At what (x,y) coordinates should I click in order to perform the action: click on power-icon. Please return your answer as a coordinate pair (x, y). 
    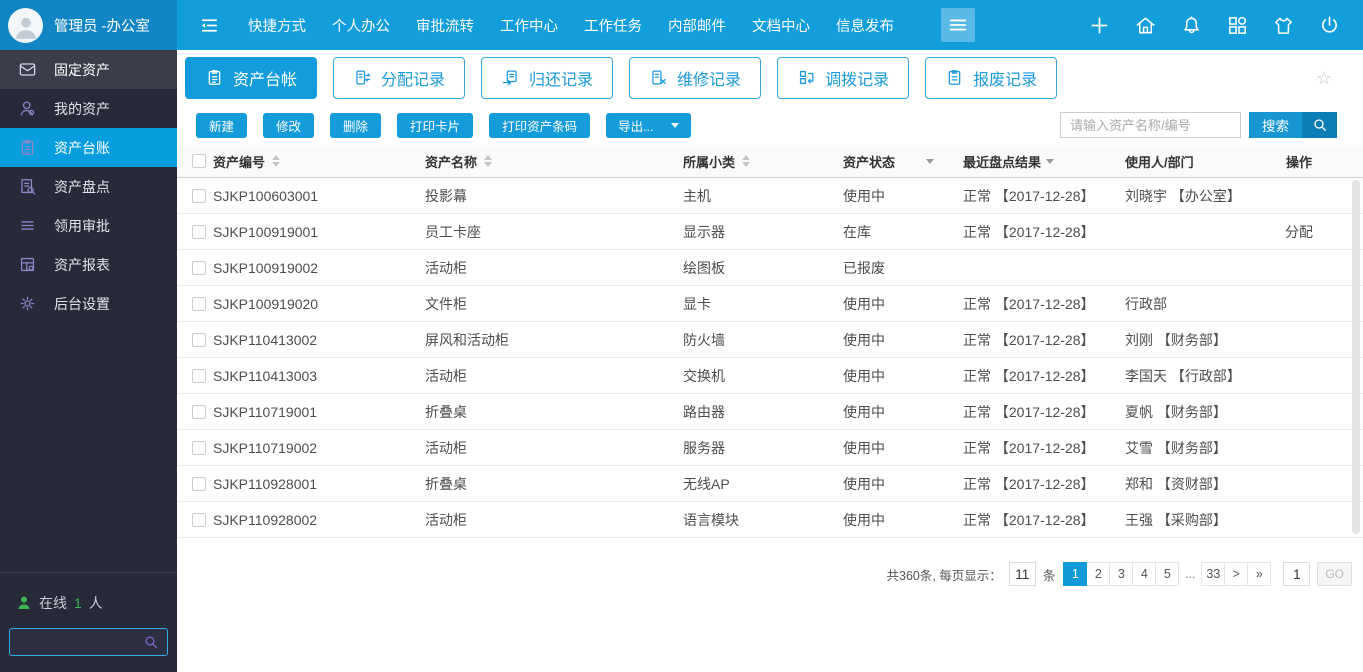
    Looking at the image, I should click on (1329, 25).